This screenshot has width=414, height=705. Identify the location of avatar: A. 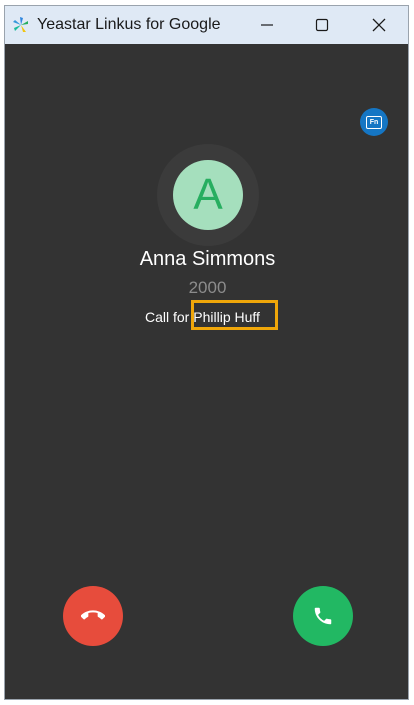
(208, 195).